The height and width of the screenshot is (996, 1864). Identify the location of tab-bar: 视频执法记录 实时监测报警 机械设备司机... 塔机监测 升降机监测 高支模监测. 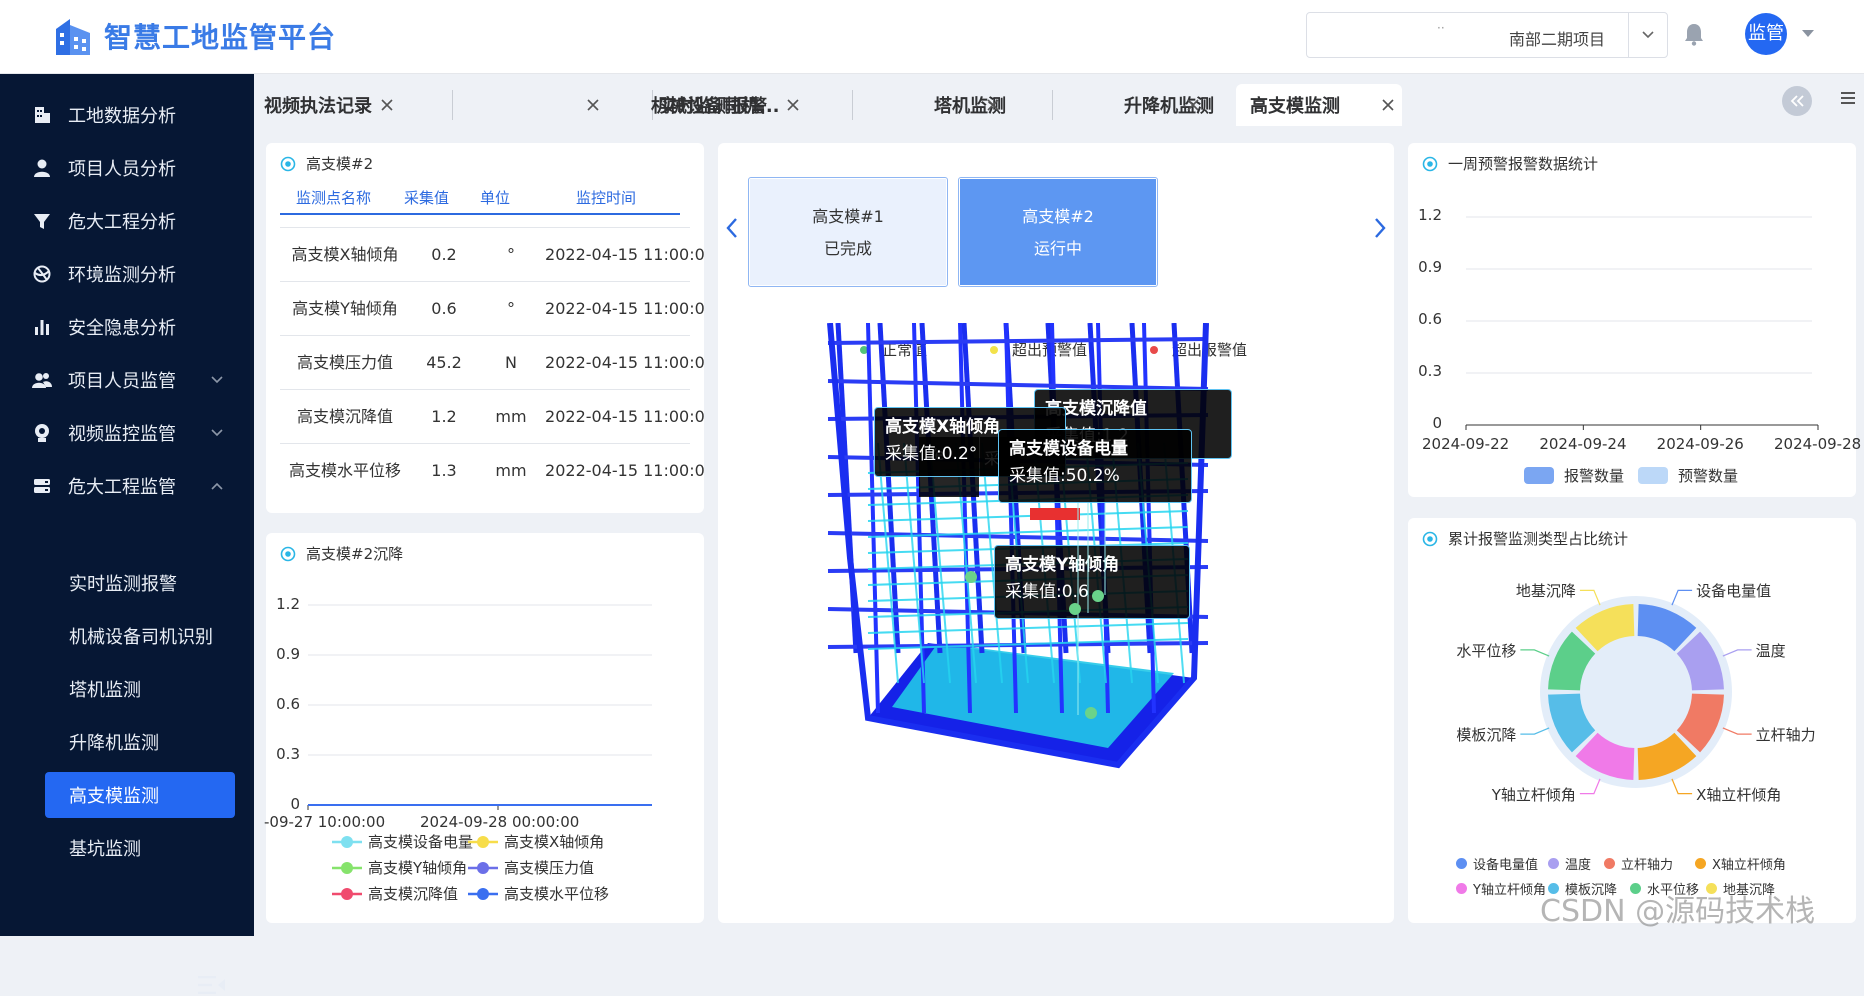
(1059, 100).